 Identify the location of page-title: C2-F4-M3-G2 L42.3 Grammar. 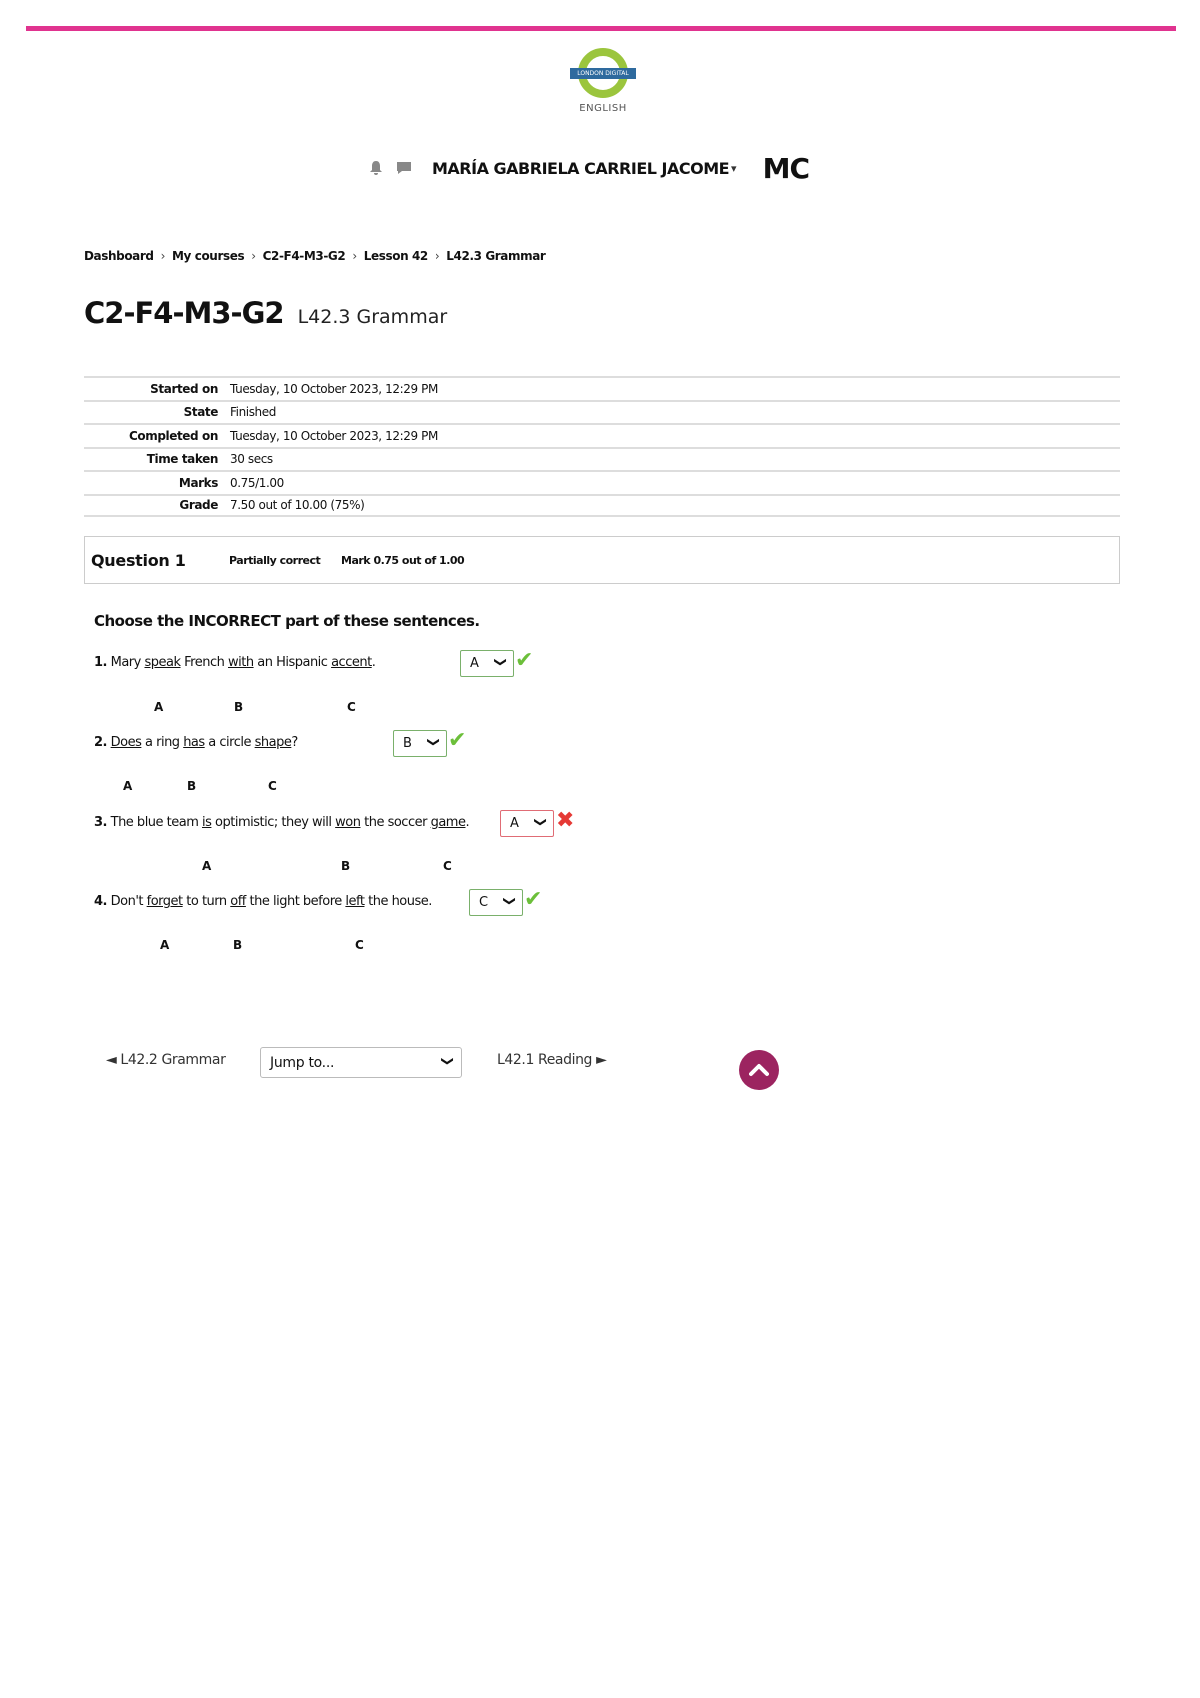
(265, 313).